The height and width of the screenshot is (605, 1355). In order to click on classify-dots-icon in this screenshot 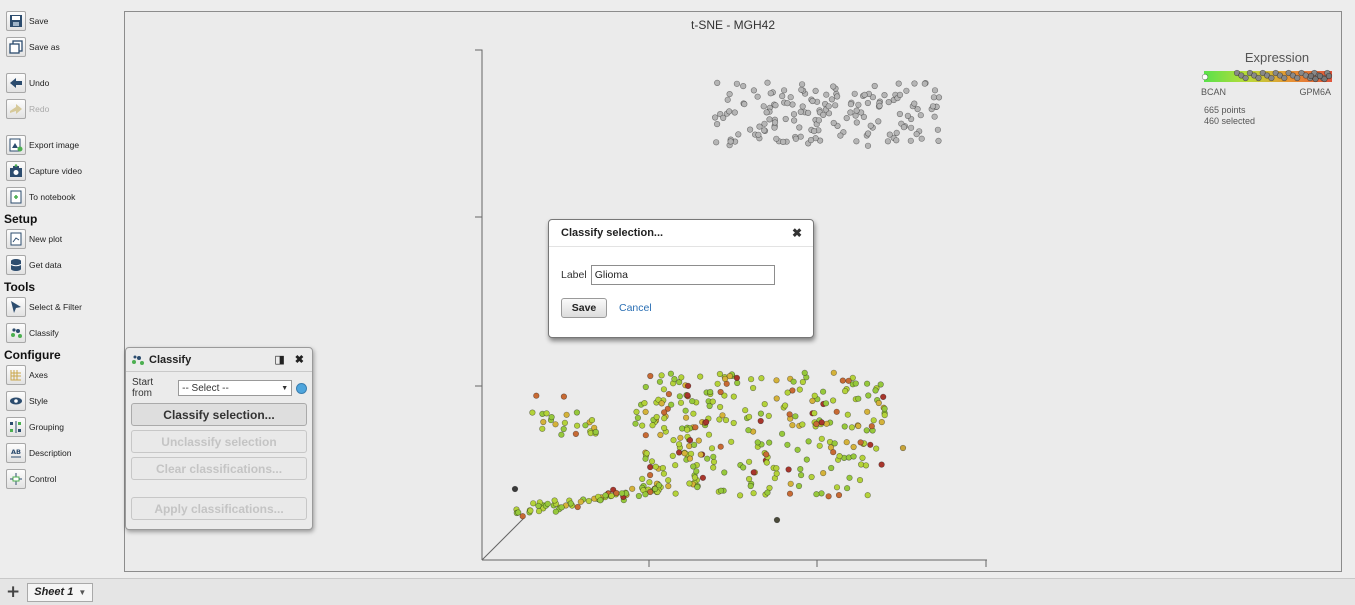, I will do `click(16, 333)`.